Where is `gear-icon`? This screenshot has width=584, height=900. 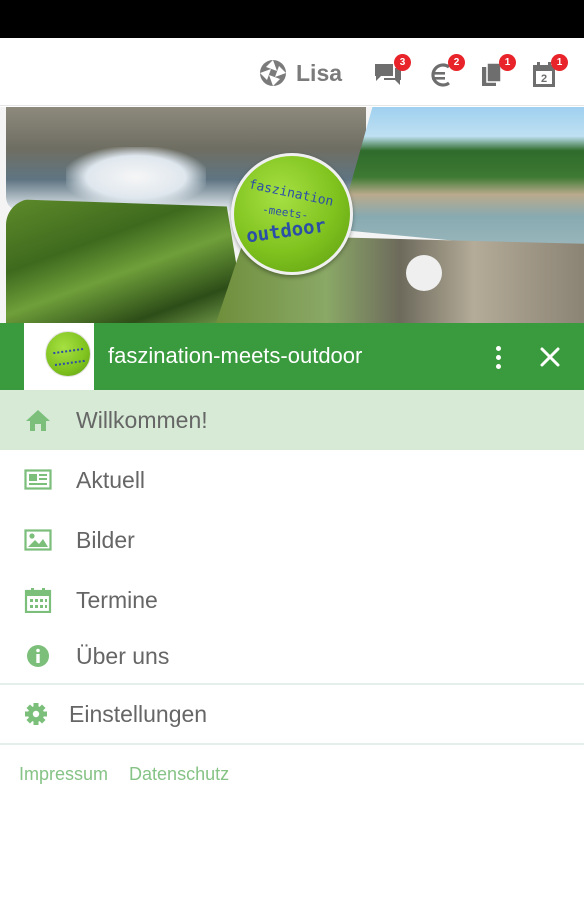 gear-icon is located at coordinates (36, 714).